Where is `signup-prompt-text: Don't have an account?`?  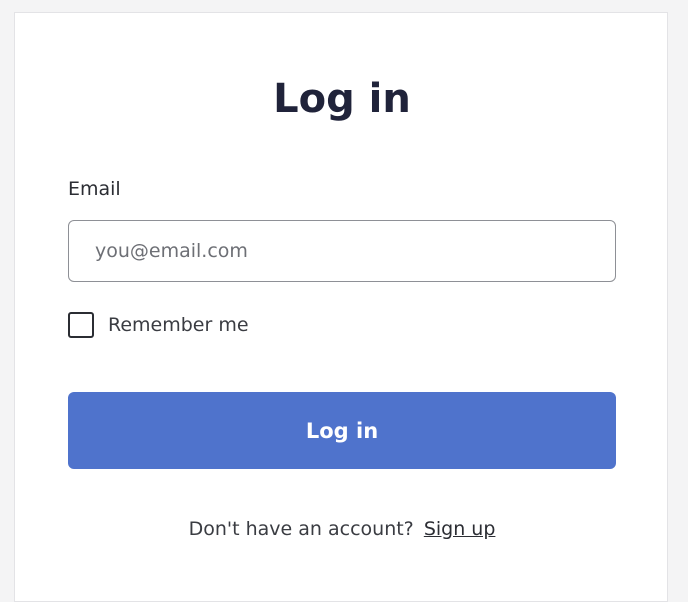 signup-prompt-text: Don't have an account? is located at coordinates (301, 529).